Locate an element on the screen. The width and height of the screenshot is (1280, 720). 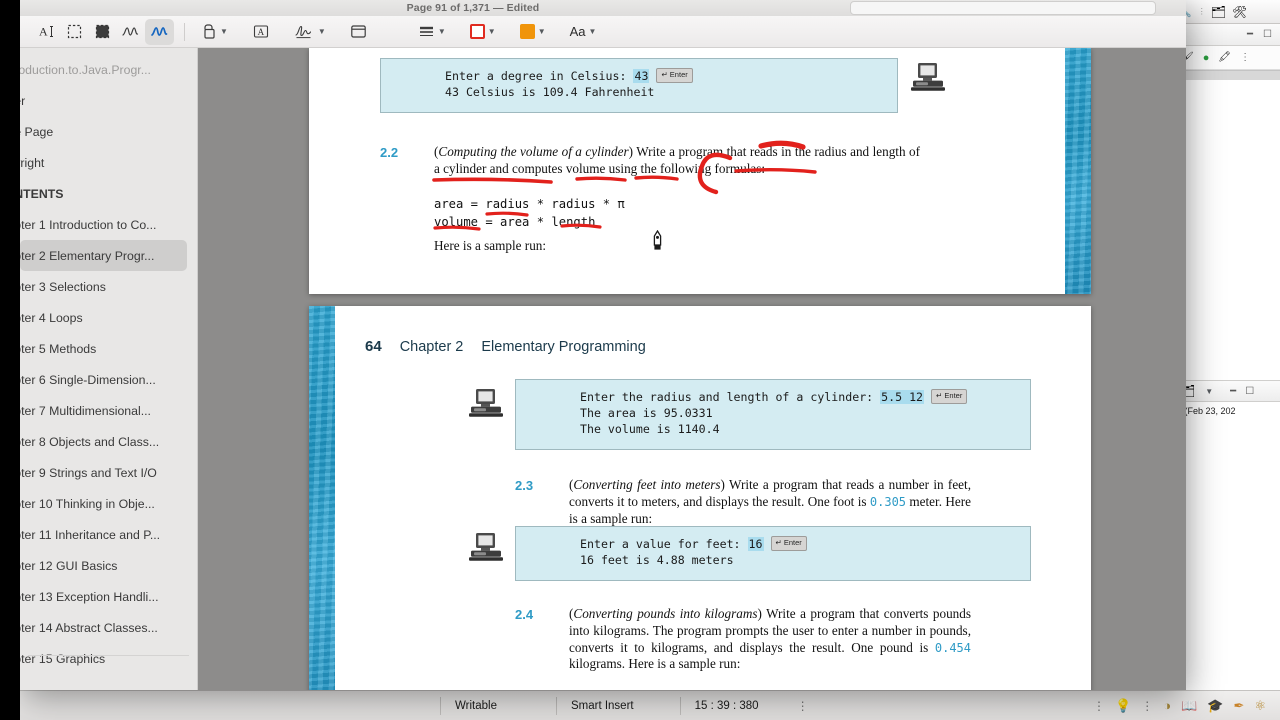
exercise-title: Converting pounds into kilograms is located at coordinates (665, 613).